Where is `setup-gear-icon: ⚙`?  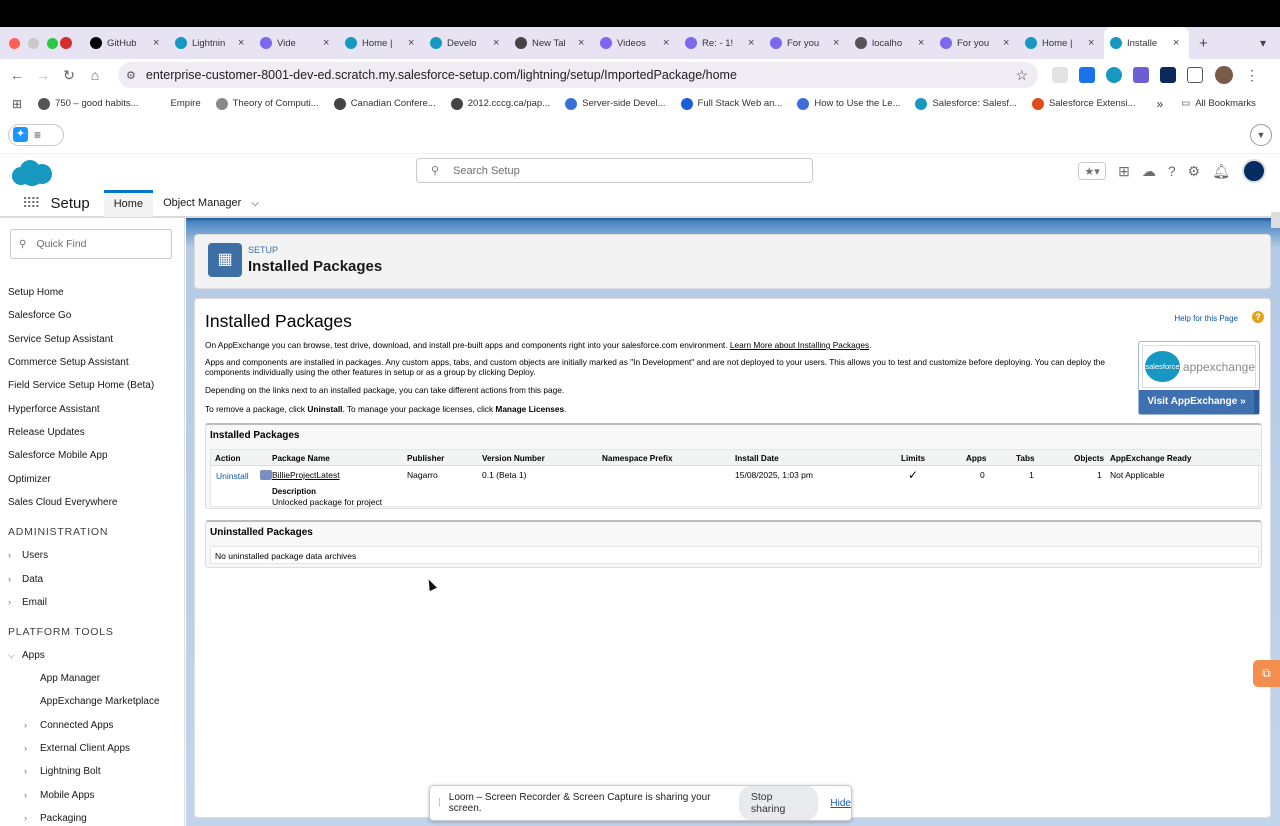 setup-gear-icon: ⚙ is located at coordinates (1194, 171).